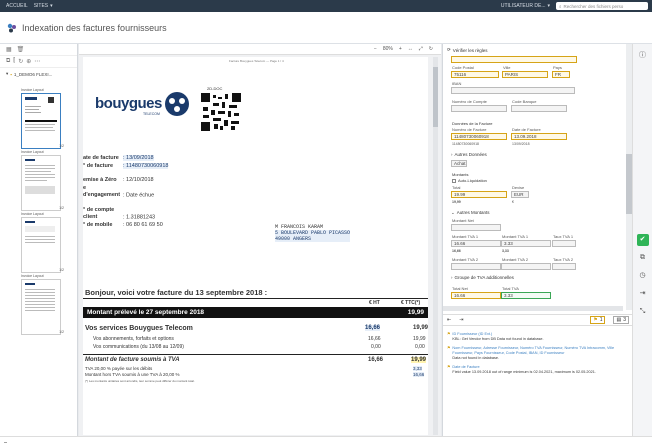  I want to click on info-value: : 1.31881243, so click(139, 217).